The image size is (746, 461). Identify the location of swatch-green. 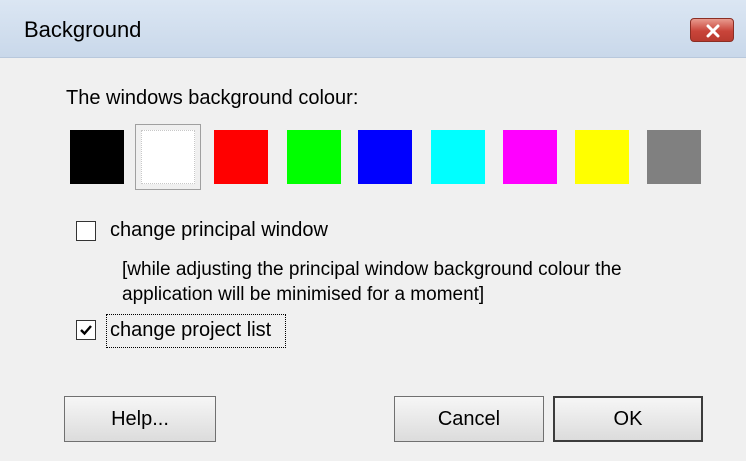
(314, 157).